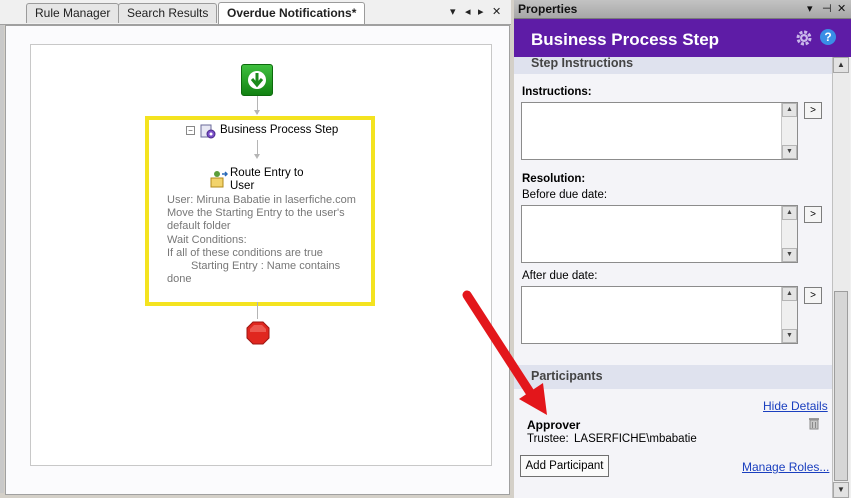 This screenshot has width=851, height=498. I want to click on pane-menu-icon: ▾, so click(810, 8).